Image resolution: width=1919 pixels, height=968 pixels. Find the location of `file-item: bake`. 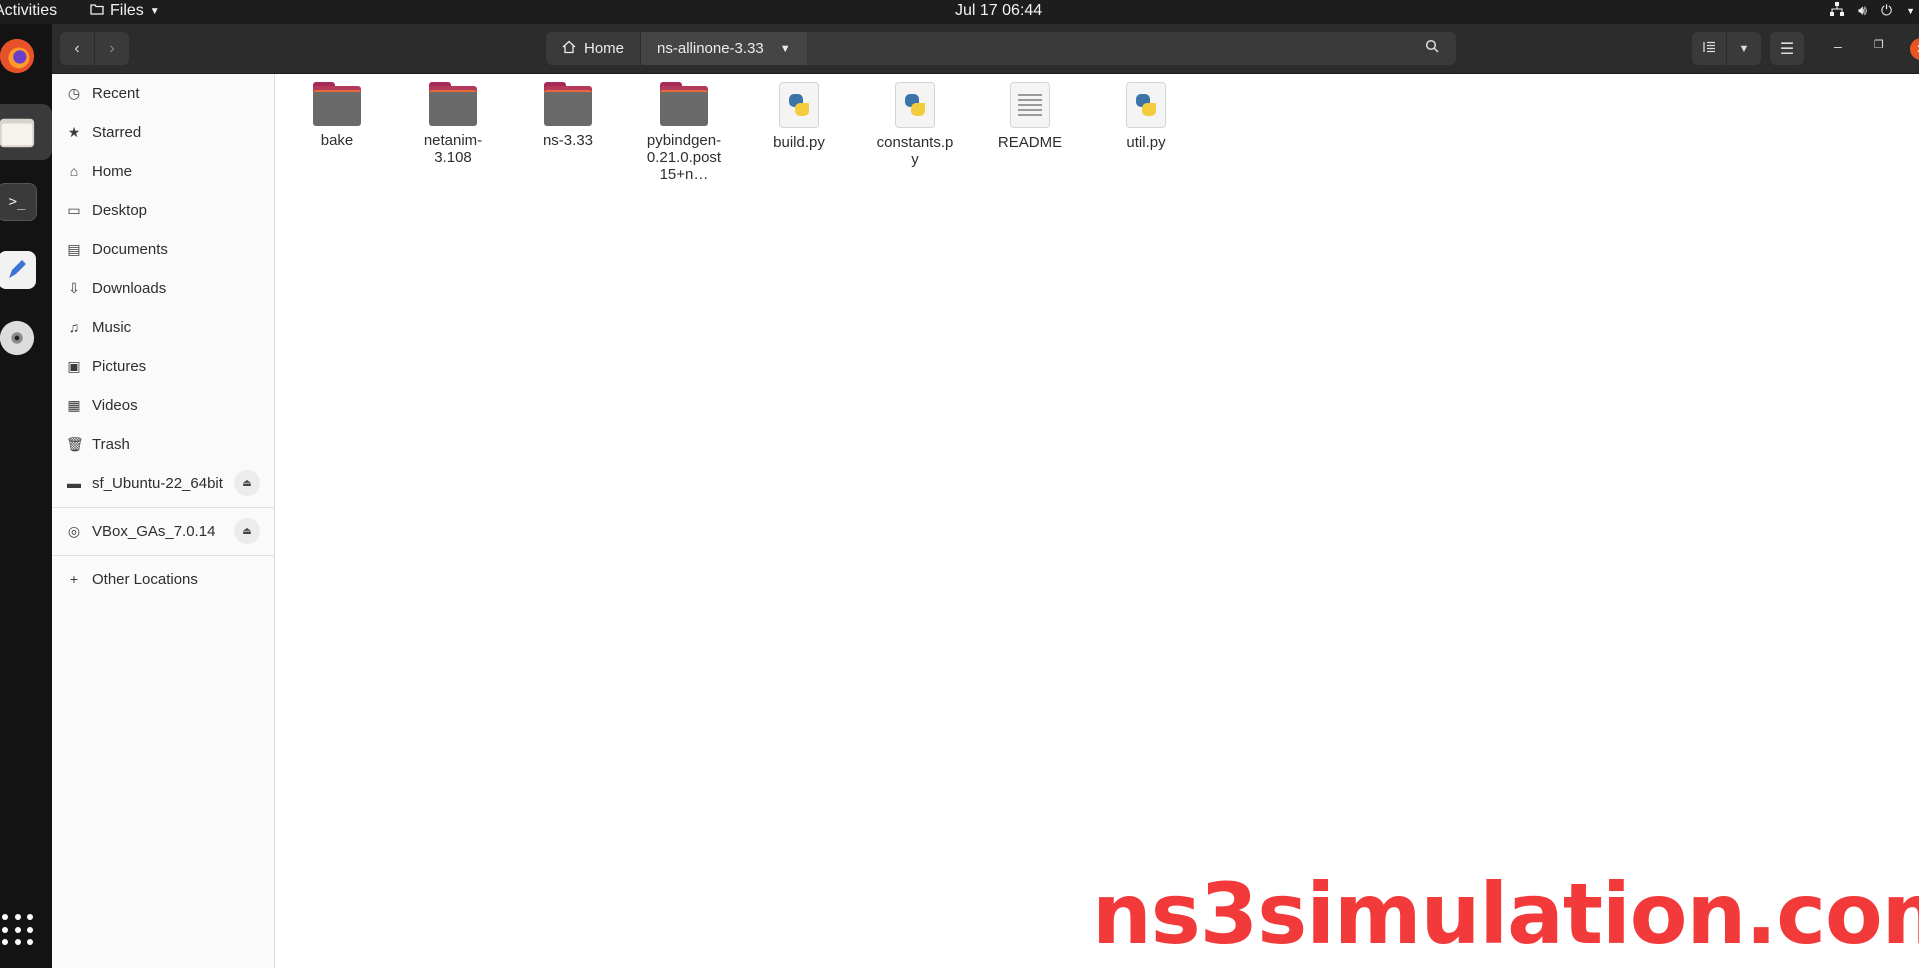

file-item: bake is located at coordinates (337, 115).